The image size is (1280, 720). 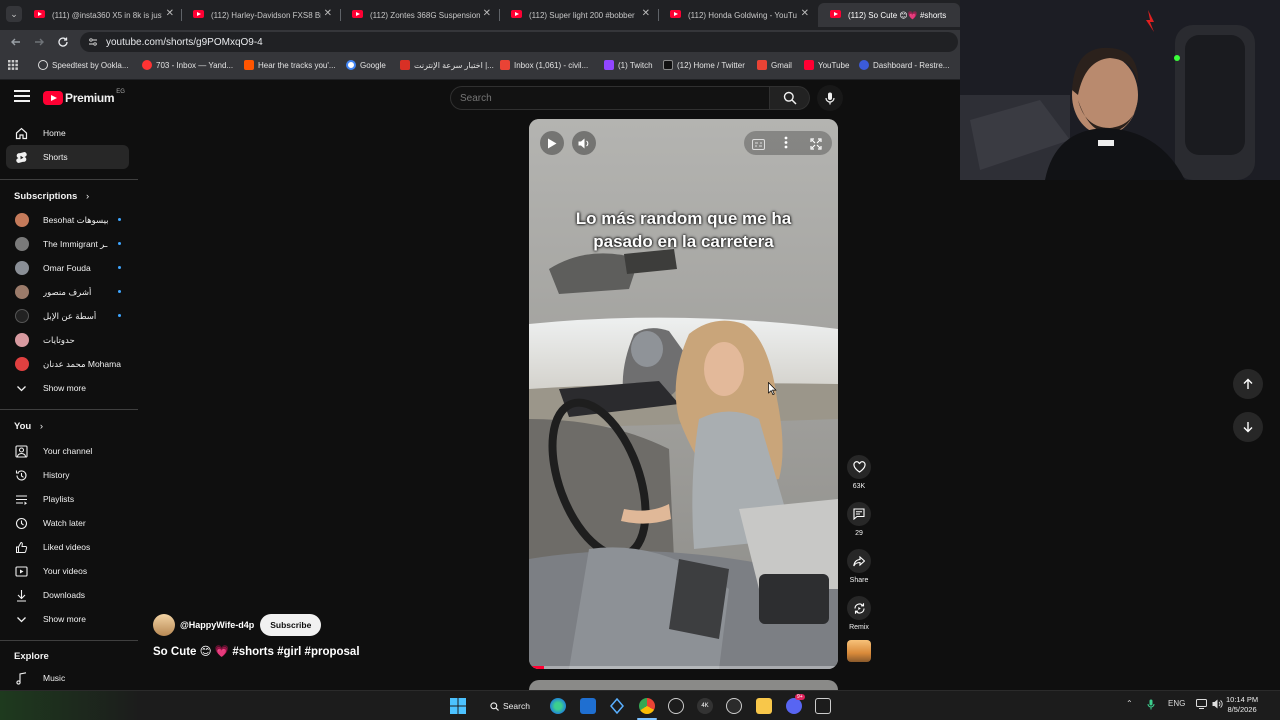 I want to click on youtube-premium-logo: Premium EG, so click(x=84, y=97).